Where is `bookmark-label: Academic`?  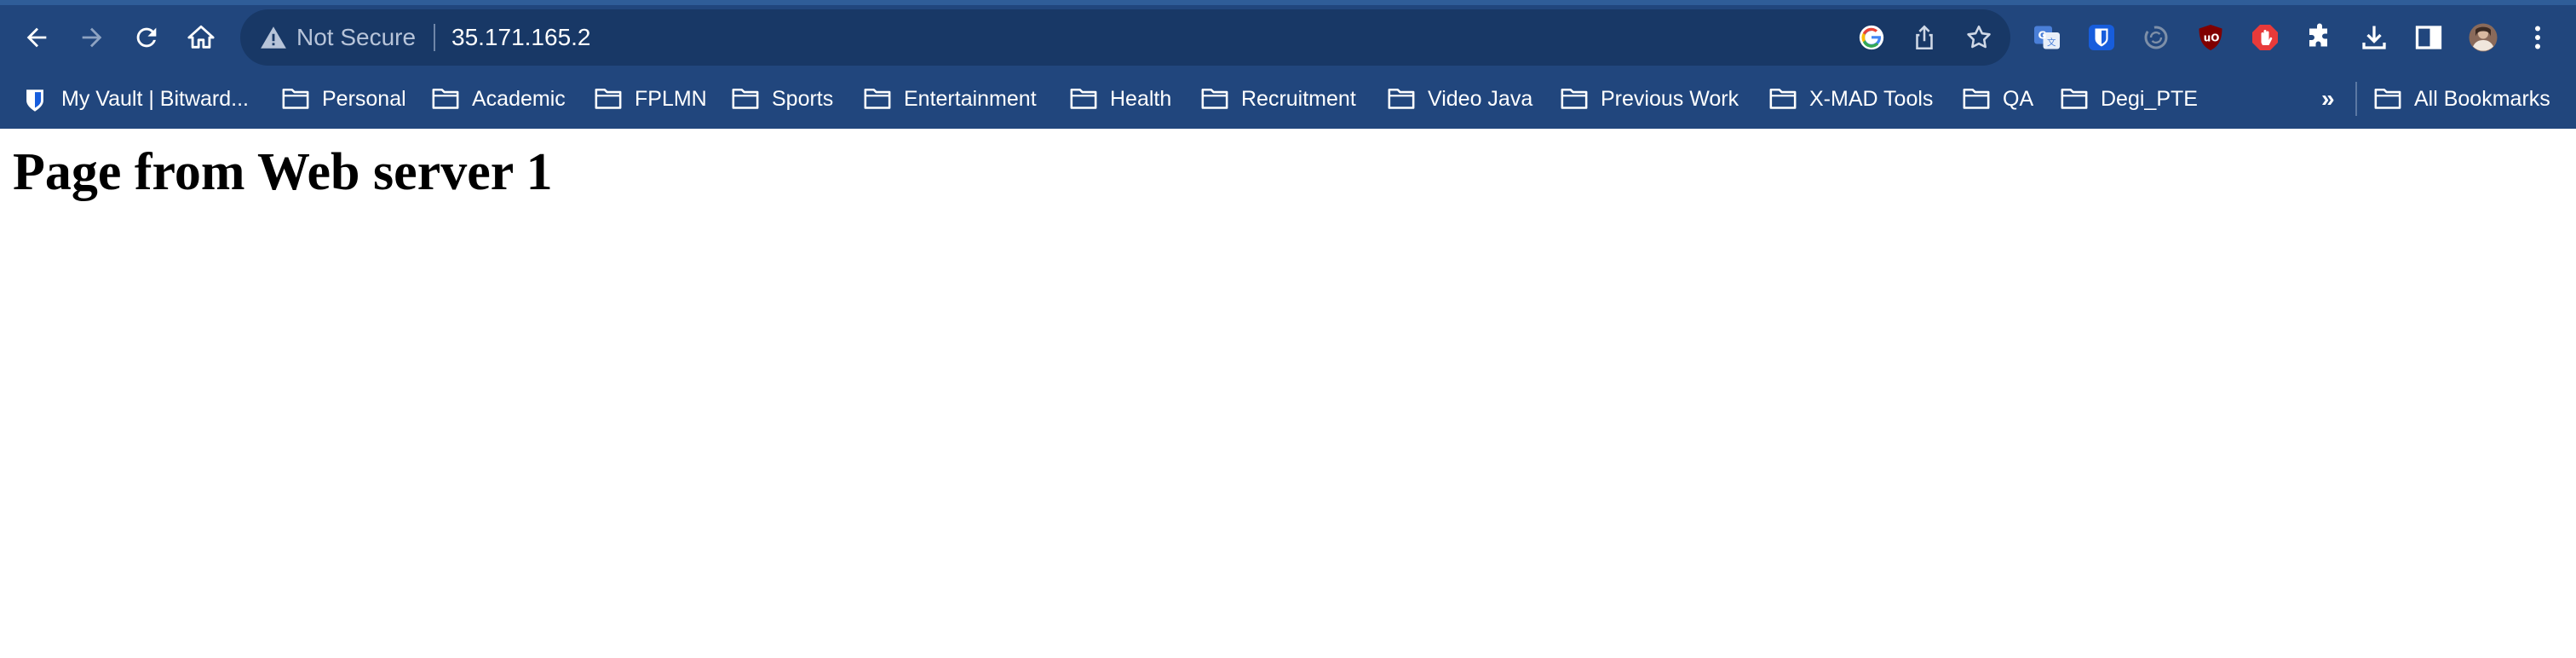
bookmark-label: Academic is located at coordinates (519, 99).